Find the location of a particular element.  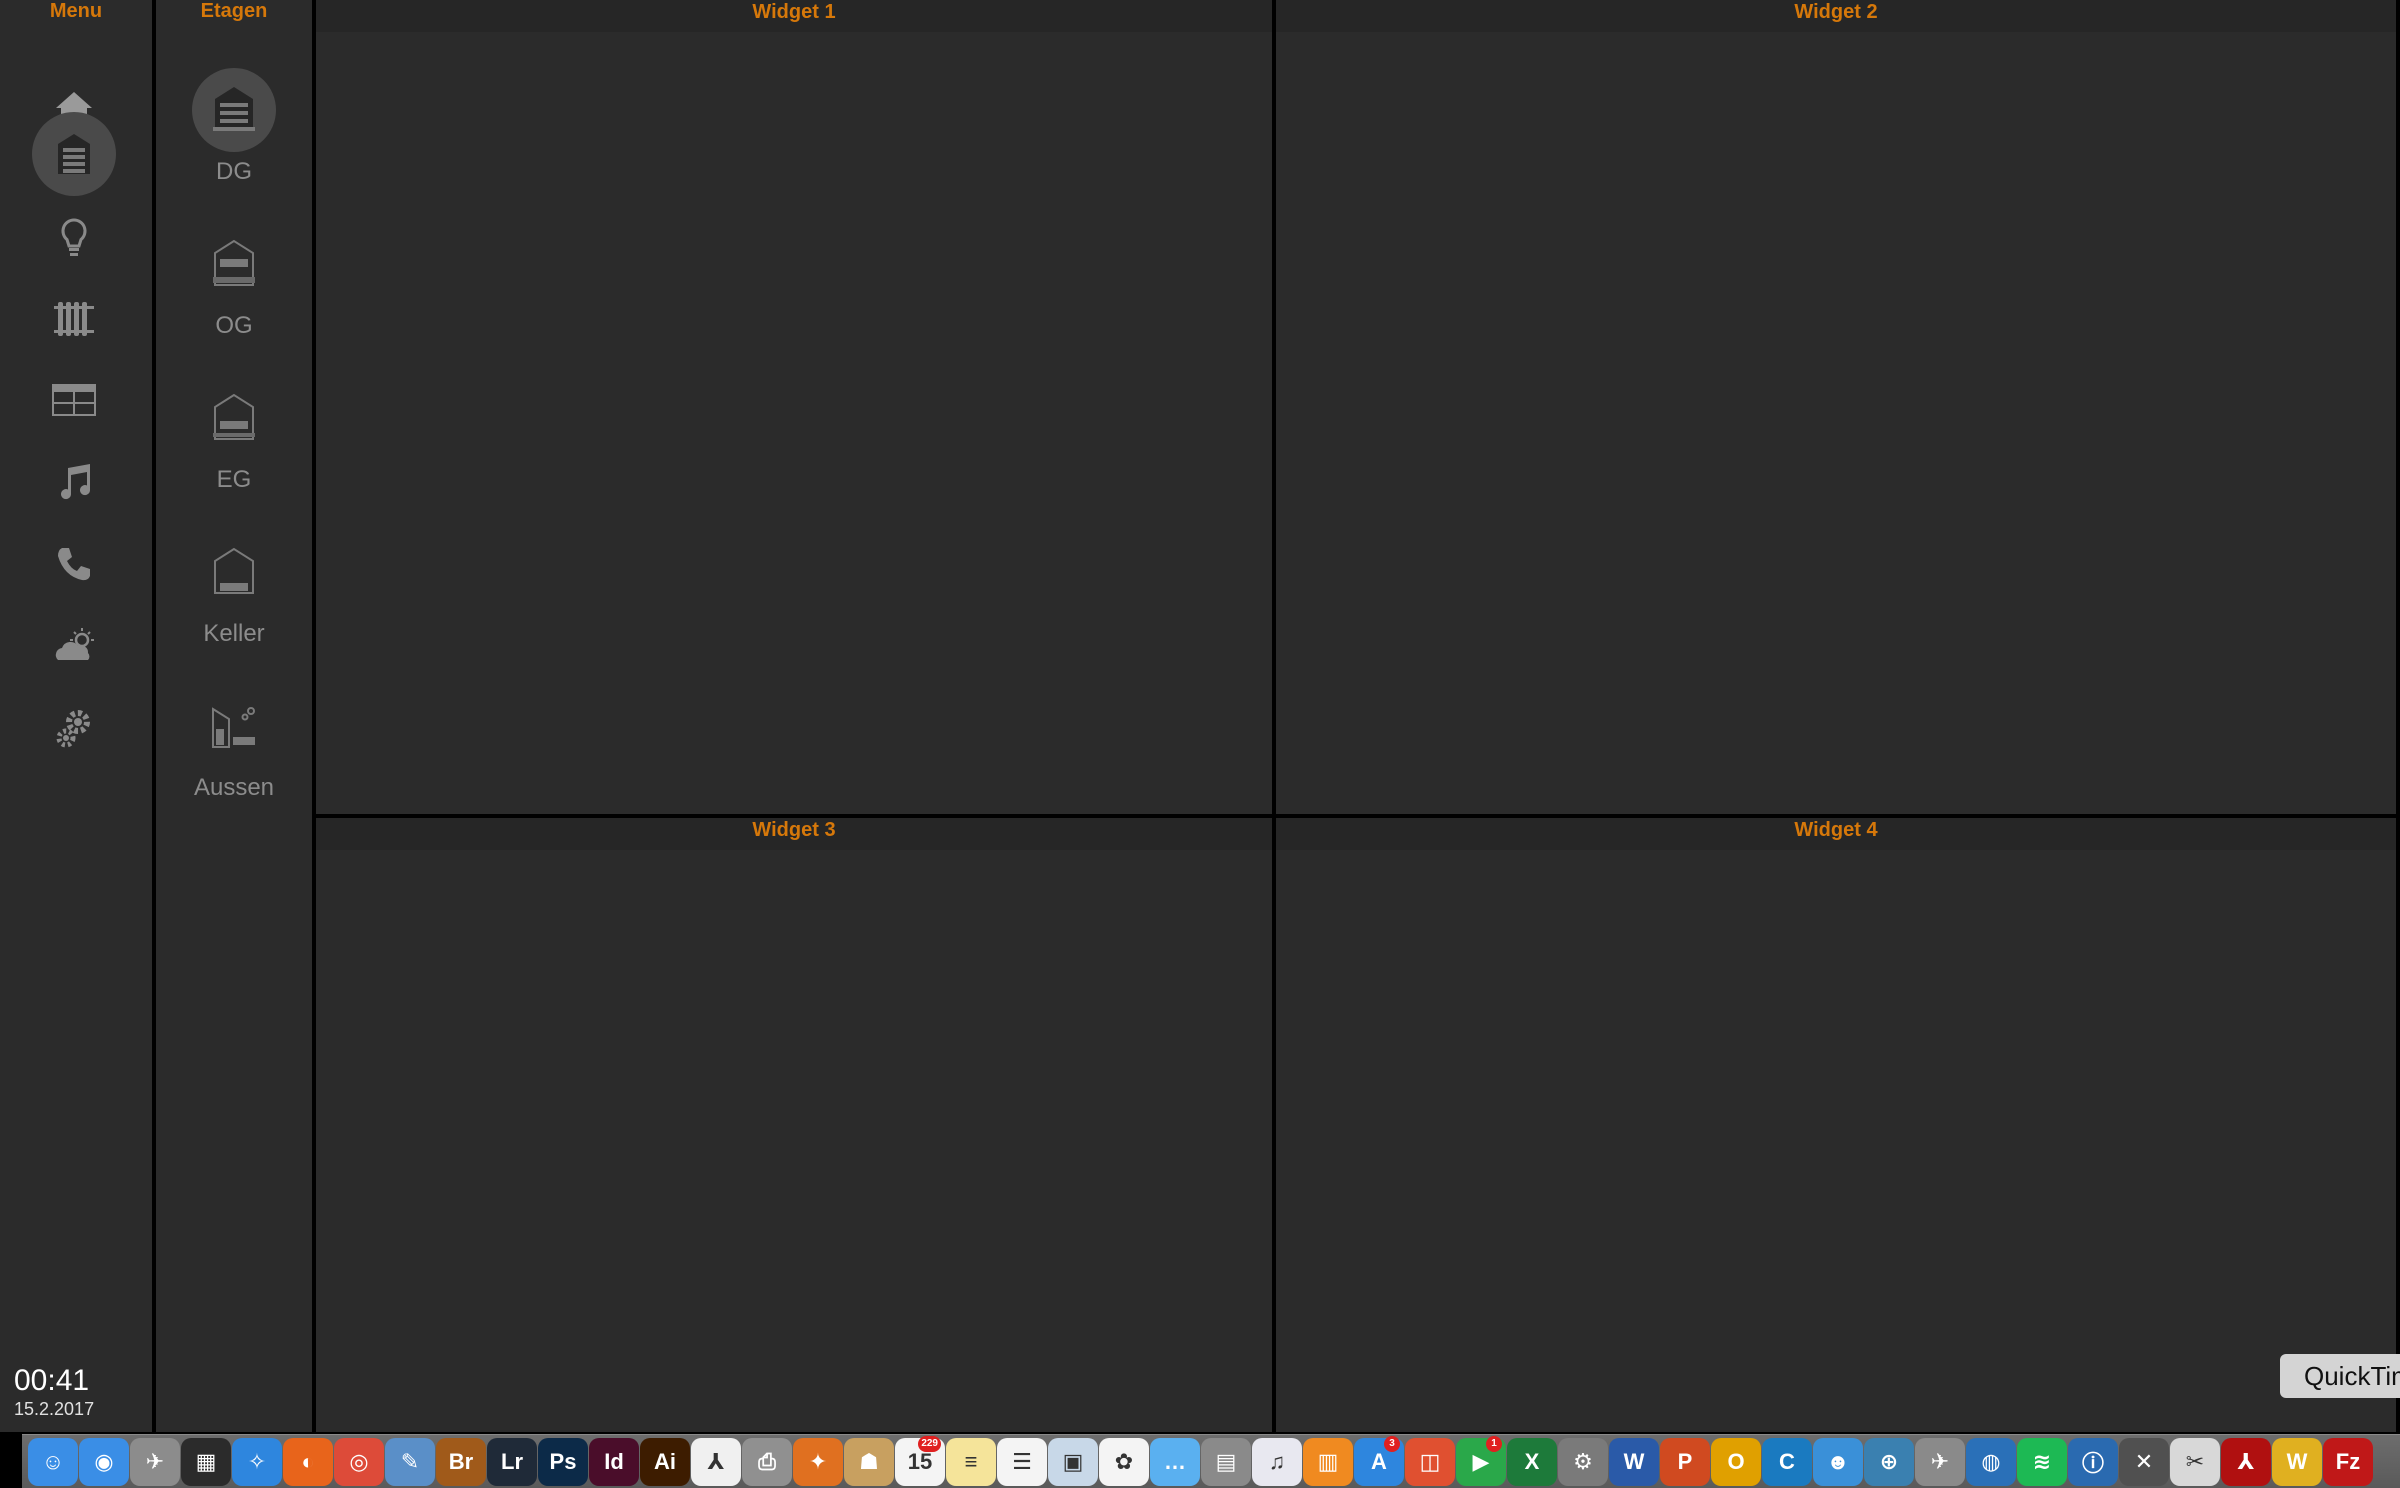

dock-icon-glyph: ⎙ is located at coordinates (767, 1461).